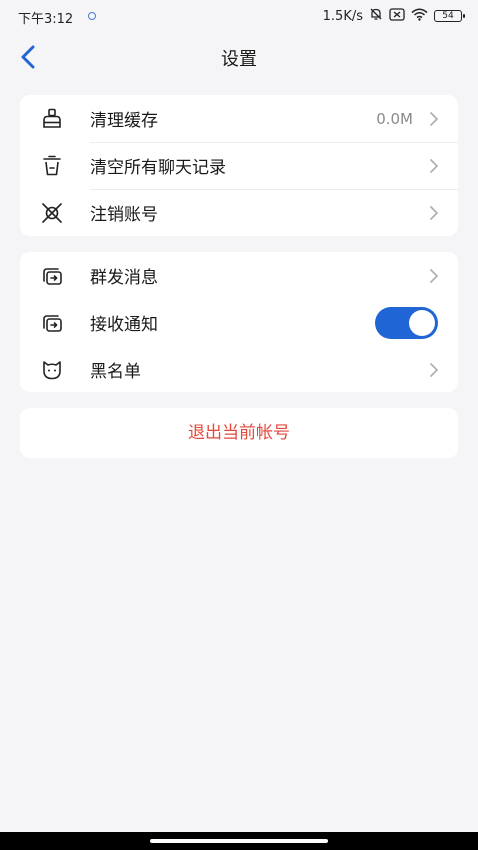  What do you see at coordinates (239, 118) in the screenshot?
I see `clear-cache-row: 清理缓存 0.0M` at bounding box center [239, 118].